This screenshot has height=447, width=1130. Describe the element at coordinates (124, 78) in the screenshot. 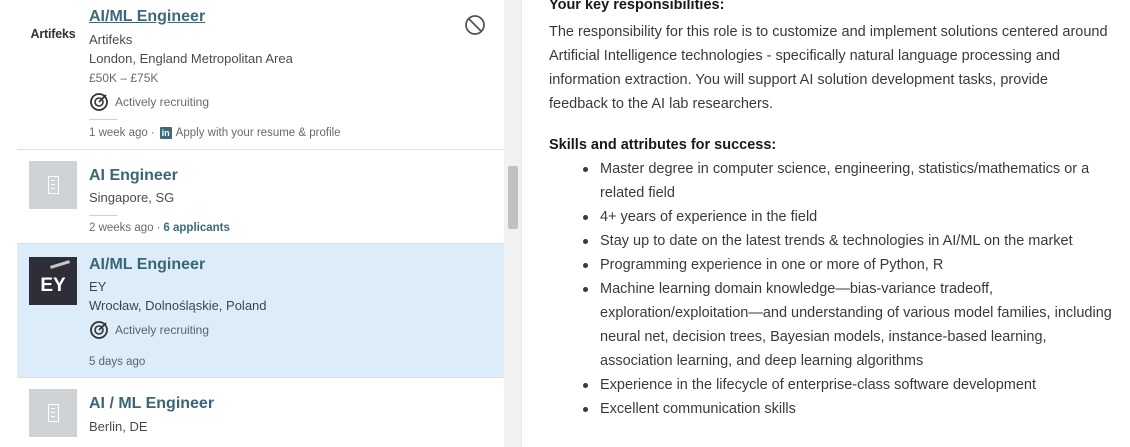

I see `job-salary: £50K – £75K` at that location.